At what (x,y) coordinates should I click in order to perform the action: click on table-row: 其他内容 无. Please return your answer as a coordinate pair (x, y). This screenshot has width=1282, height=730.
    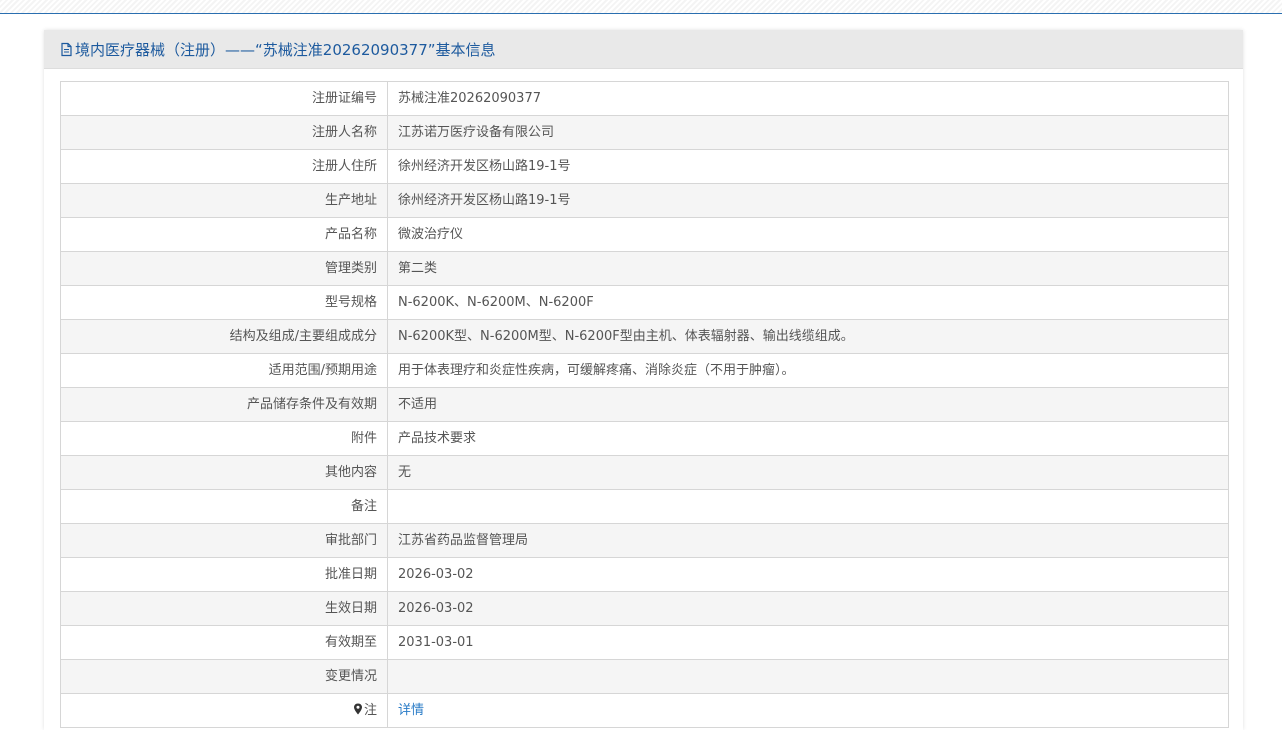
    Looking at the image, I should click on (644, 473).